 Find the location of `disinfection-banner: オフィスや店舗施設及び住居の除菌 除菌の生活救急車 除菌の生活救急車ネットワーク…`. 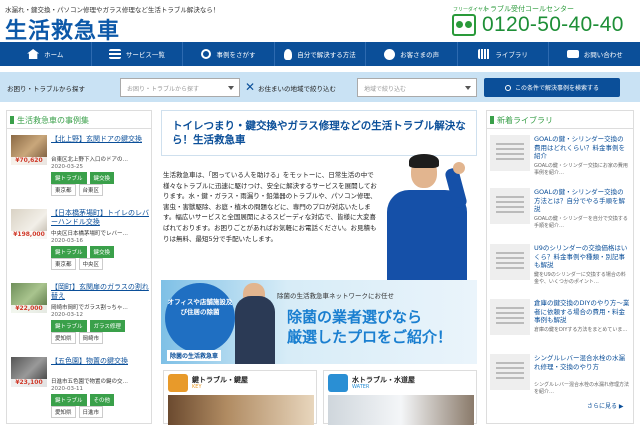

disinfection-banner: オフィスや店舗施設及び住居の除菌 除菌の生活救急車 除菌の生活救急車ネットワーク… is located at coordinates (319, 322).